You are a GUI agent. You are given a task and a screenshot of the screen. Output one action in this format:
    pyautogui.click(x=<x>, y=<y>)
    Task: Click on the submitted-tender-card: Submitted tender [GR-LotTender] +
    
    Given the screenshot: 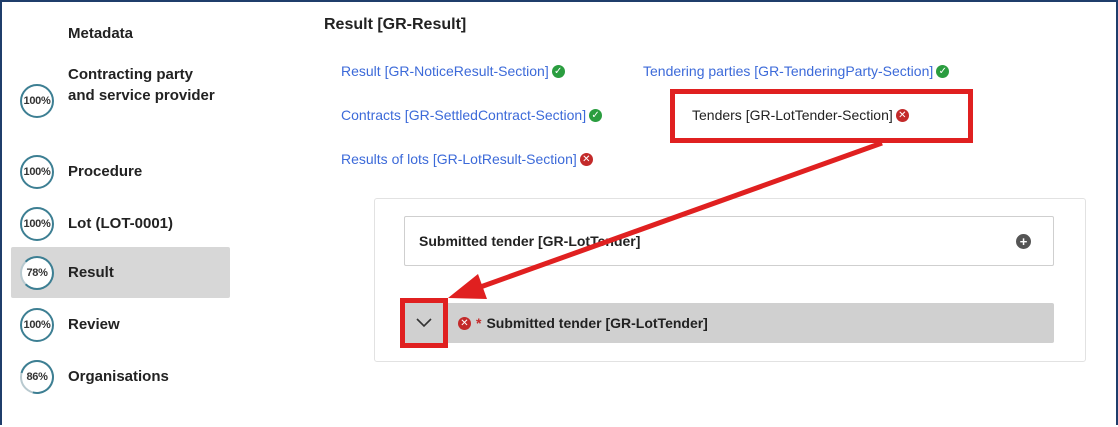 What is the action you would take?
    pyautogui.click(x=729, y=241)
    